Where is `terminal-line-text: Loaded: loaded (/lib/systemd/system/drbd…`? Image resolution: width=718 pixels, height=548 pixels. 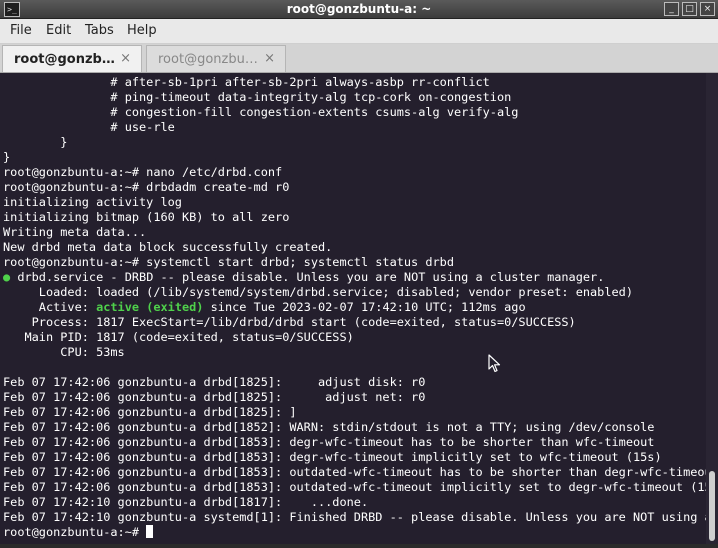 terminal-line-text: Loaded: loaded (/lib/systemd/system/drbd… is located at coordinates (318, 292).